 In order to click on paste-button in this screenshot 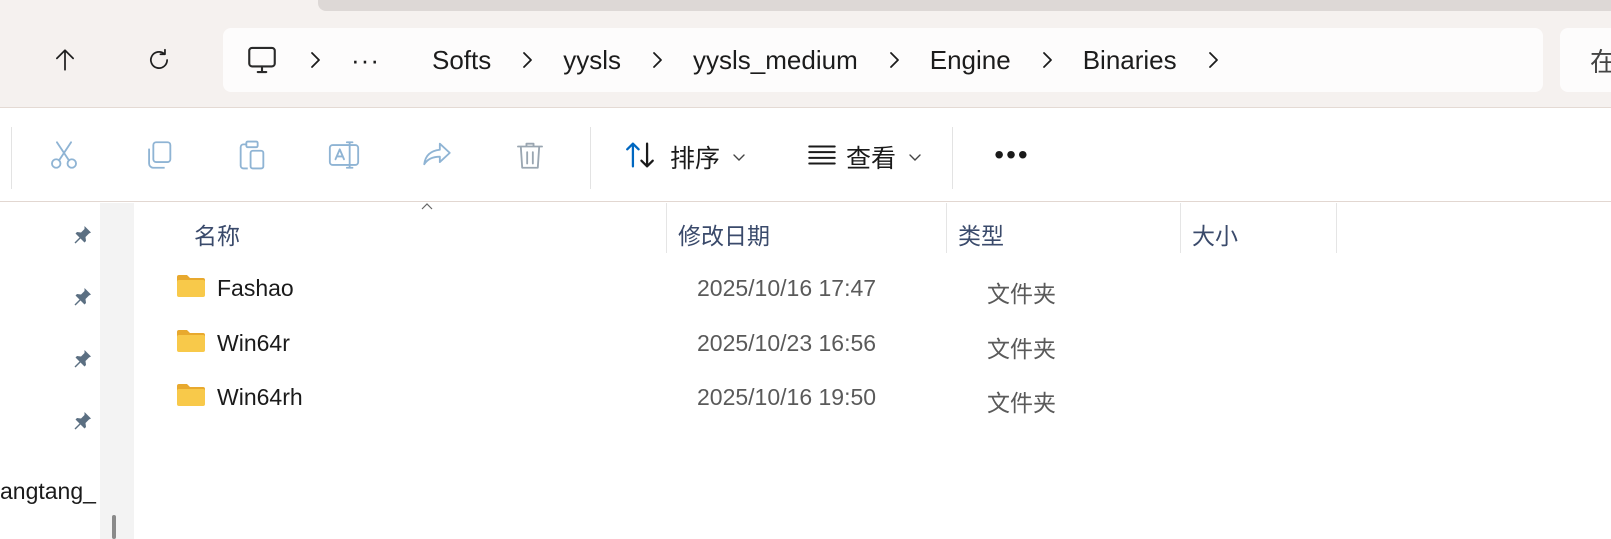, I will do `click(252, 155)`.